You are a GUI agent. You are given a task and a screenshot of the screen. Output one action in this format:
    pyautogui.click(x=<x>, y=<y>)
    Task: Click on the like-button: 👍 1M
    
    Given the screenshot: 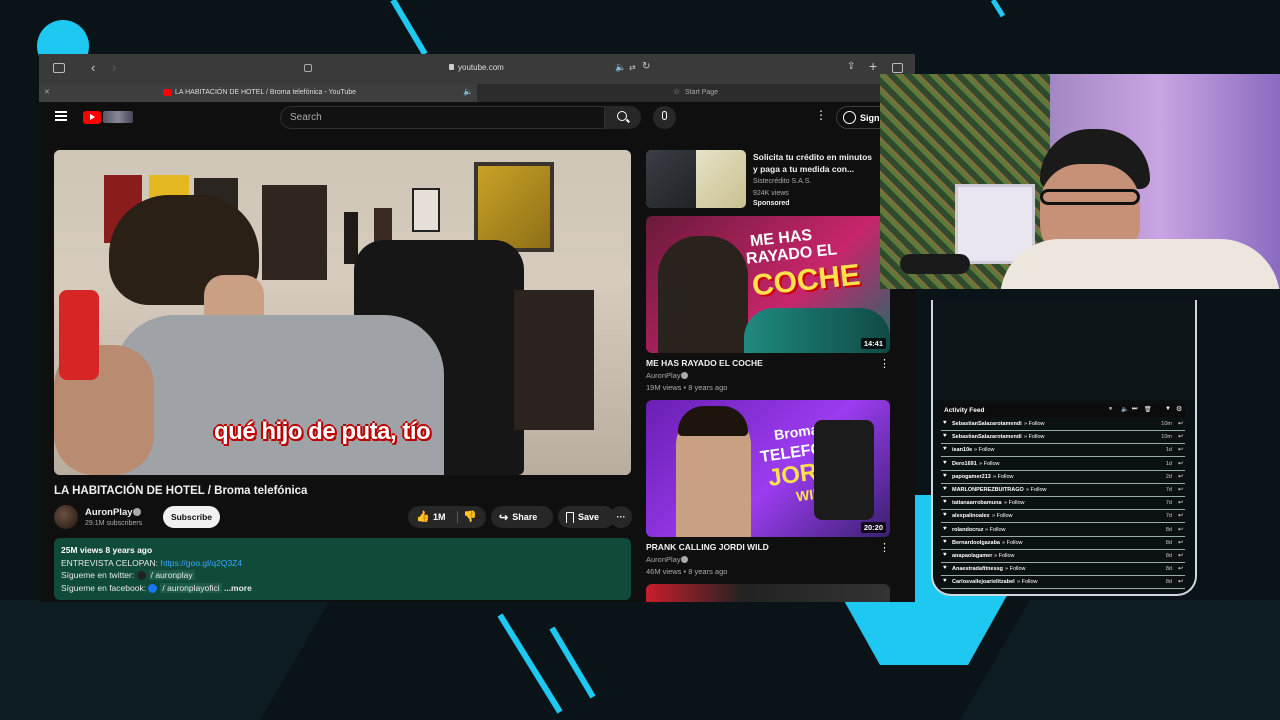 What is the action you would take?
    pyautogui.click(x=432, y=517)
    